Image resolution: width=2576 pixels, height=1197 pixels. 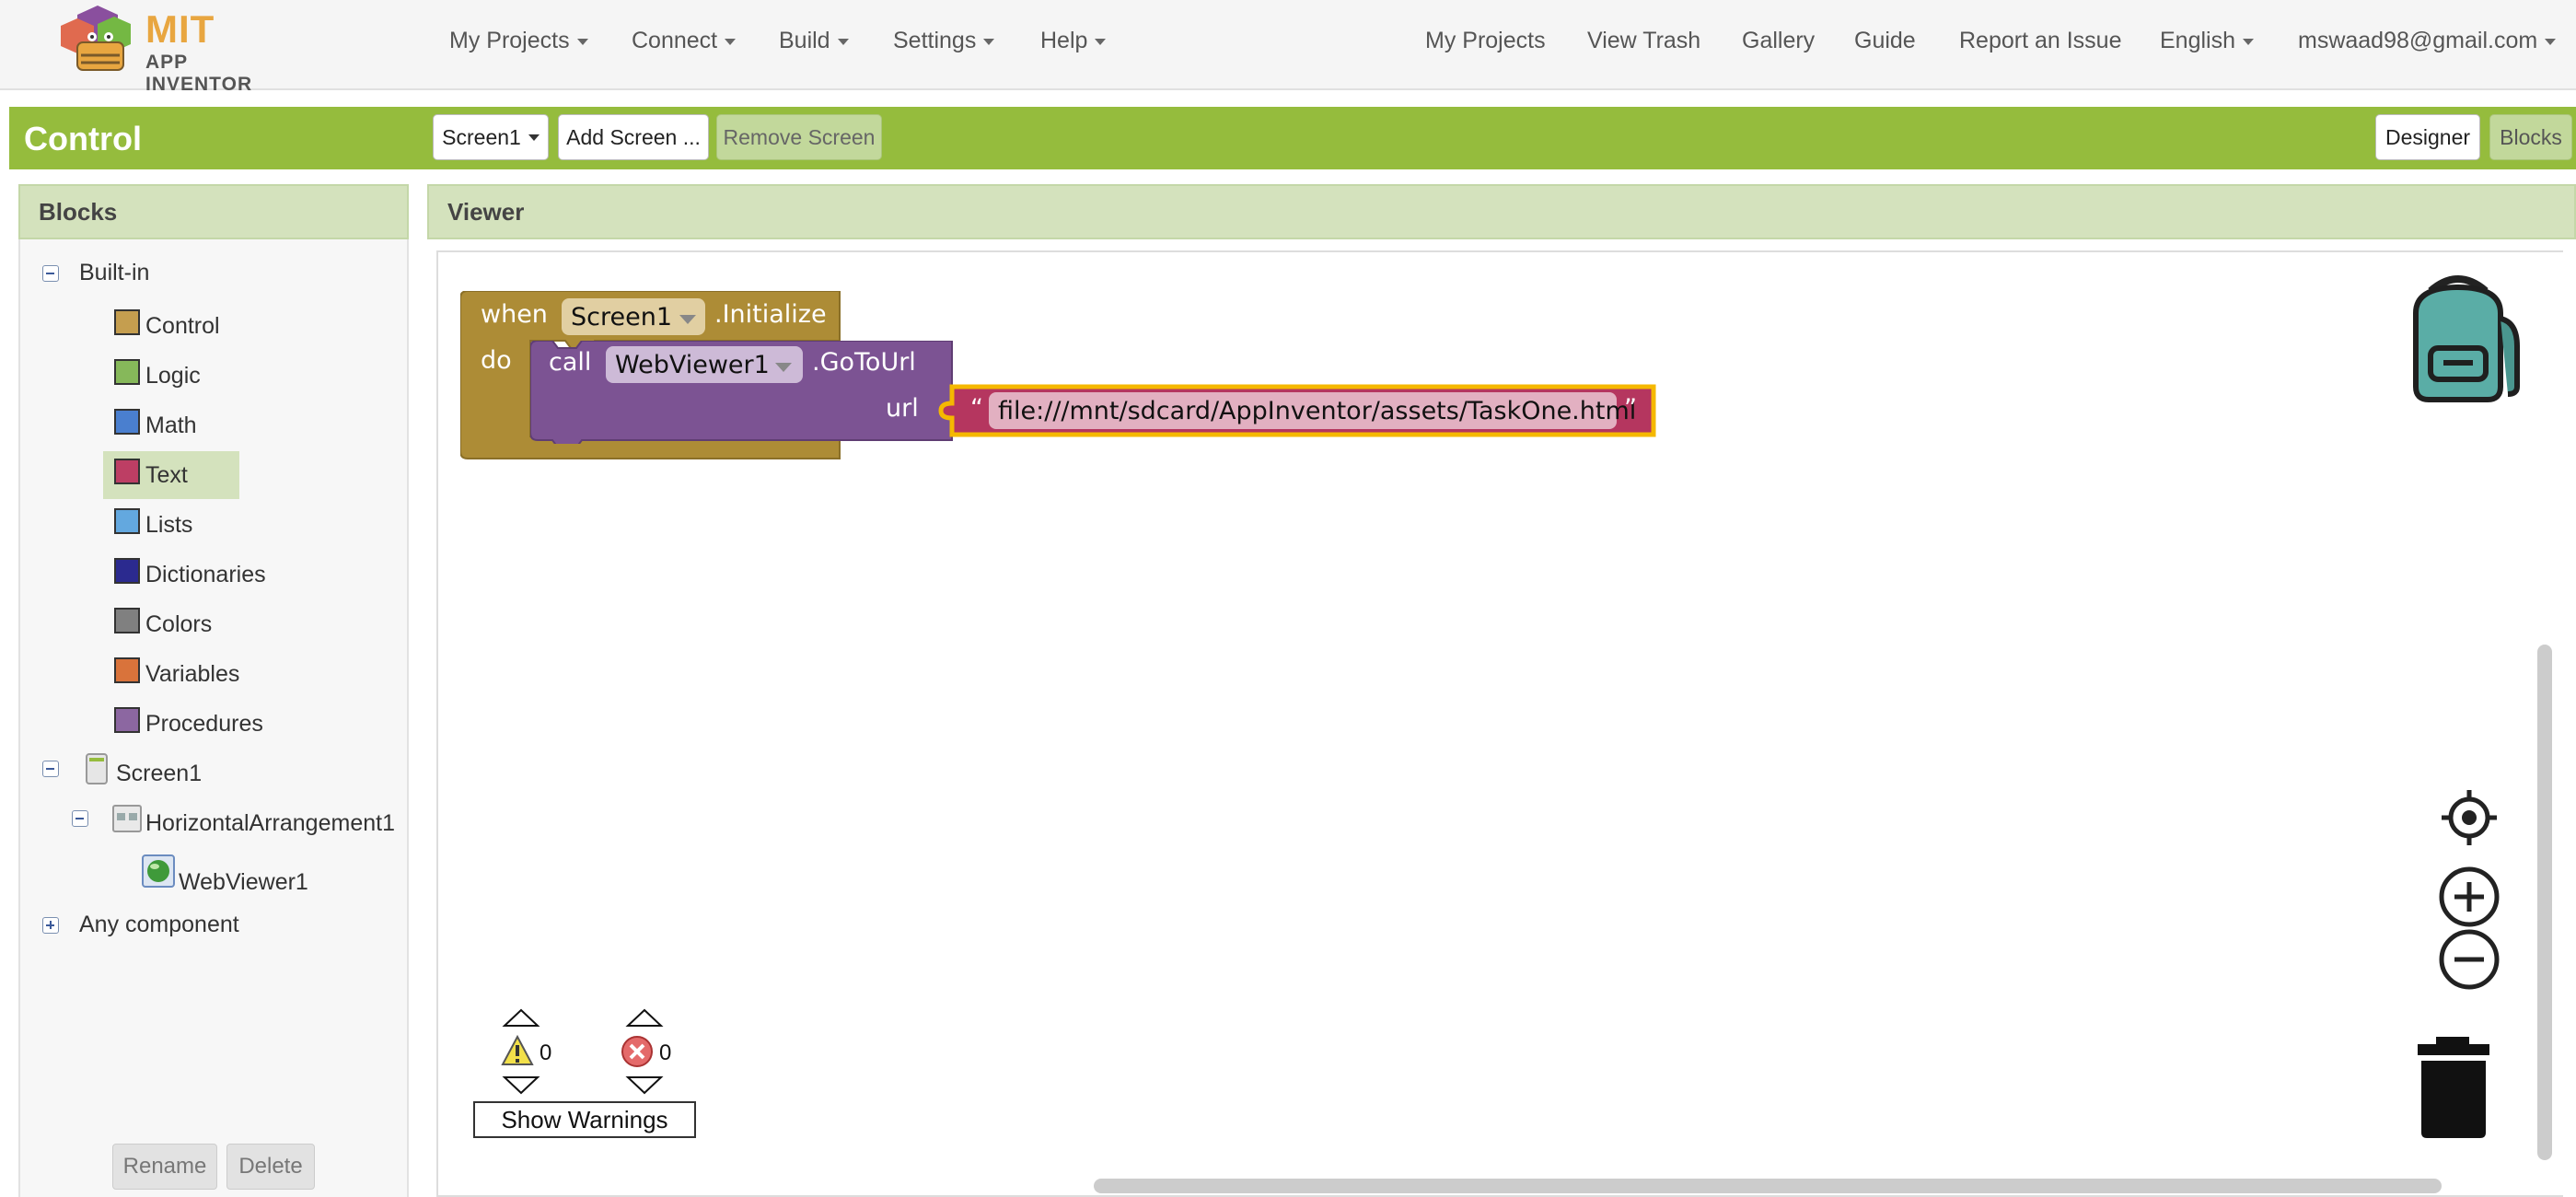 I want to click on category-lists: Lists, so click(x=168, y=525).